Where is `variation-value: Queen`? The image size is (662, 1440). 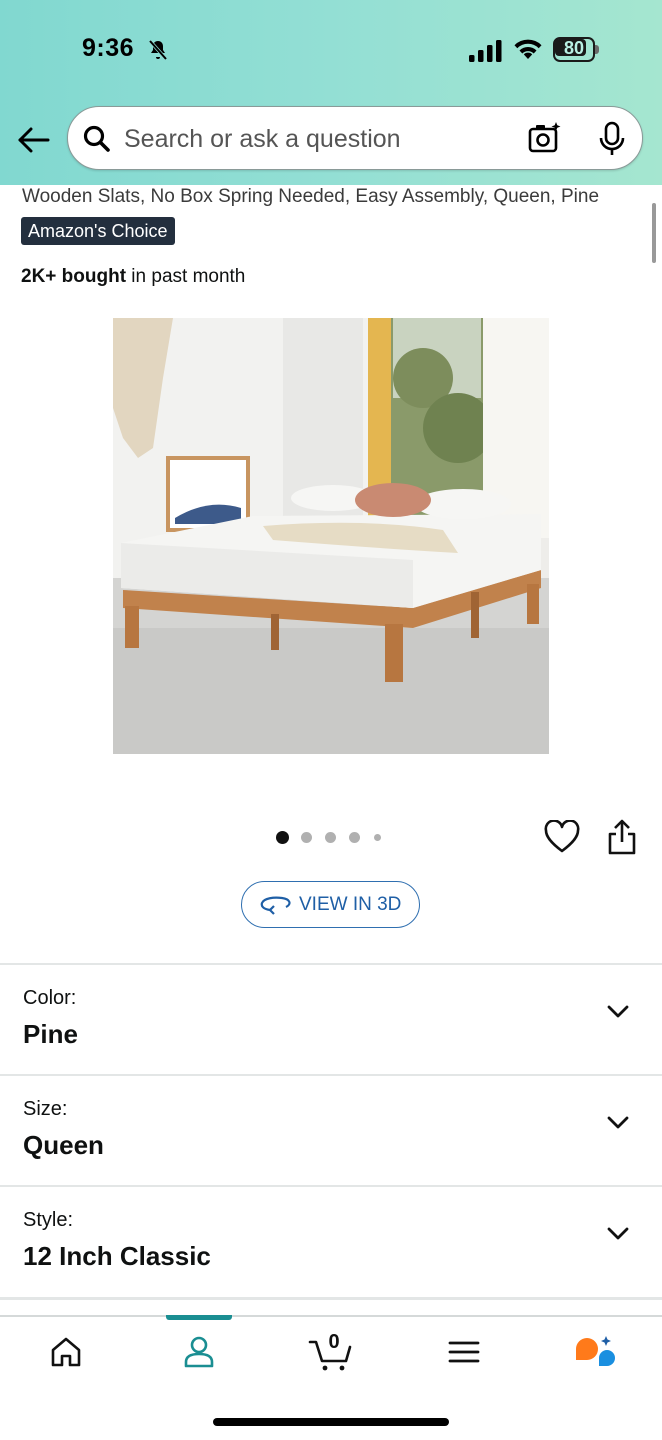 variation-value: Queen is located at coordinates (63, 1145).